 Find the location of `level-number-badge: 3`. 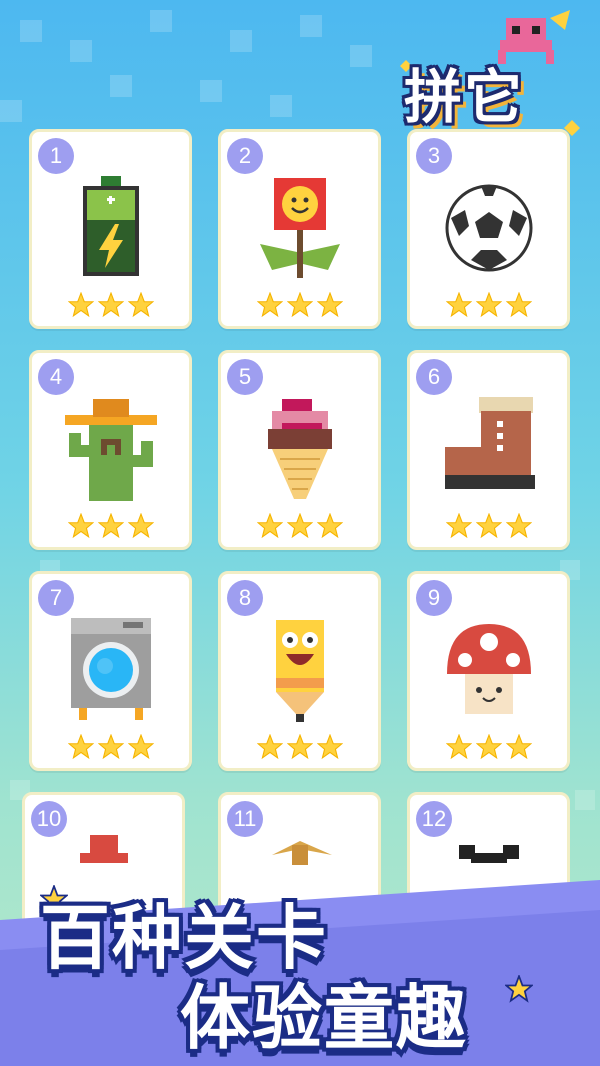

level-number-badge: 3 is located at coordinates (434, 156).